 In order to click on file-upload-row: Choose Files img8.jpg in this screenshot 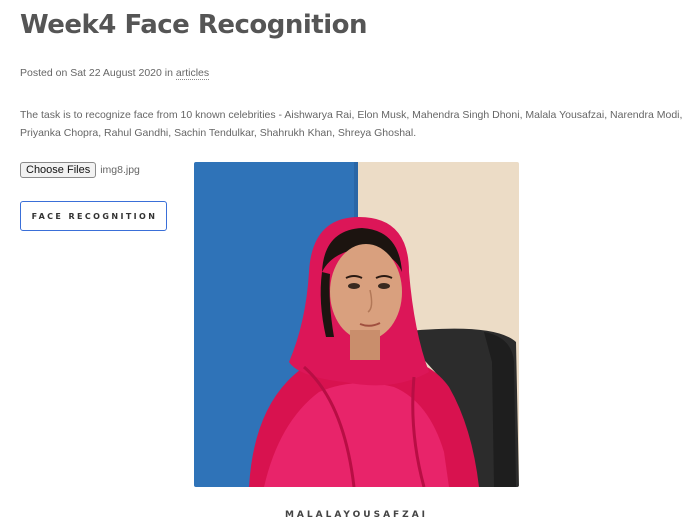, I will do `click(80, 170)`.